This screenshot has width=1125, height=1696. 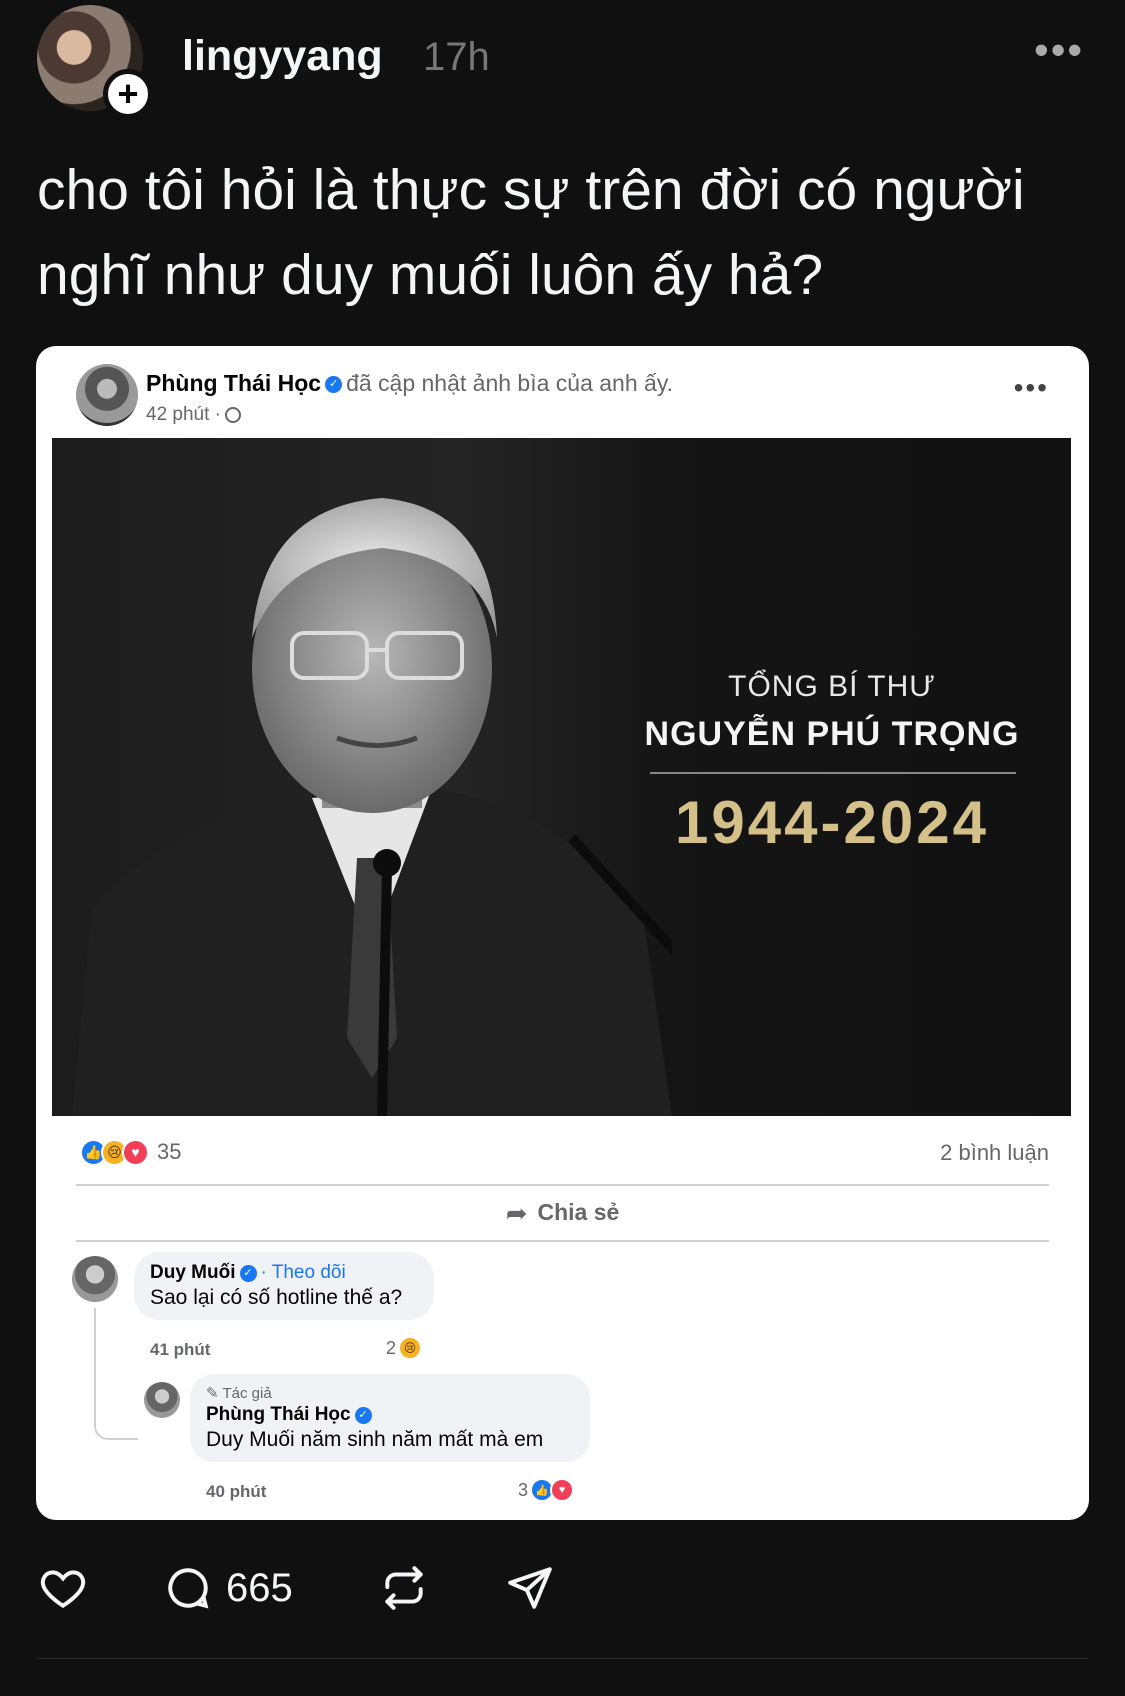 I want to click on fb-comment-count: 2 bình luận, so click(x=994, y=1152).